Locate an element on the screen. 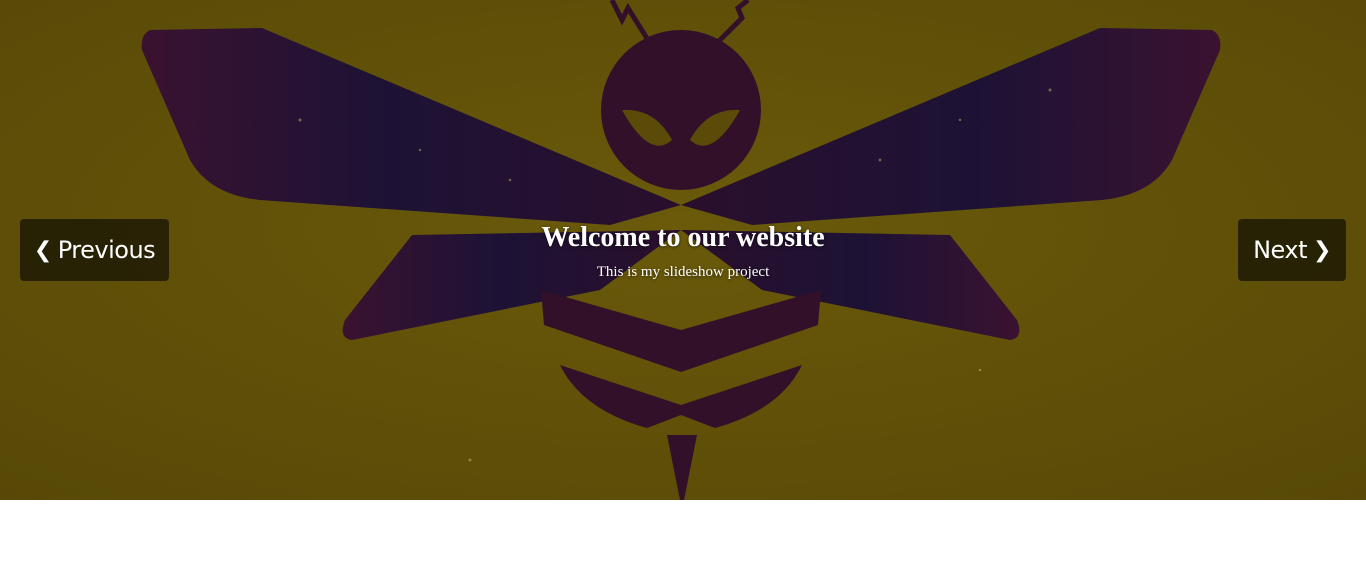 The width and height of the screenshot is (1366, 564). next-button-label: Next is located at coordinates (1280, 250).